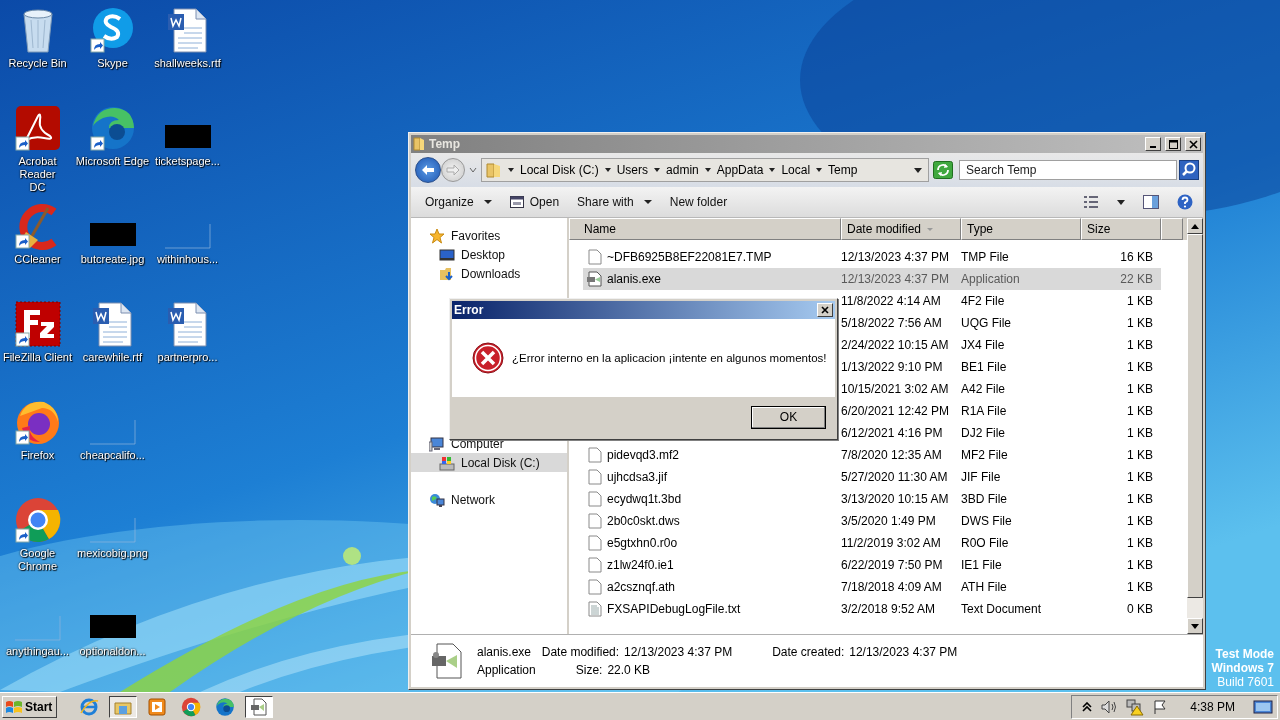 This screenshot has height=720, width=1280. Describe the element at coordinates (458, 202) in the screenshot. I see `toolbar-menu-button: Organize` at that location.